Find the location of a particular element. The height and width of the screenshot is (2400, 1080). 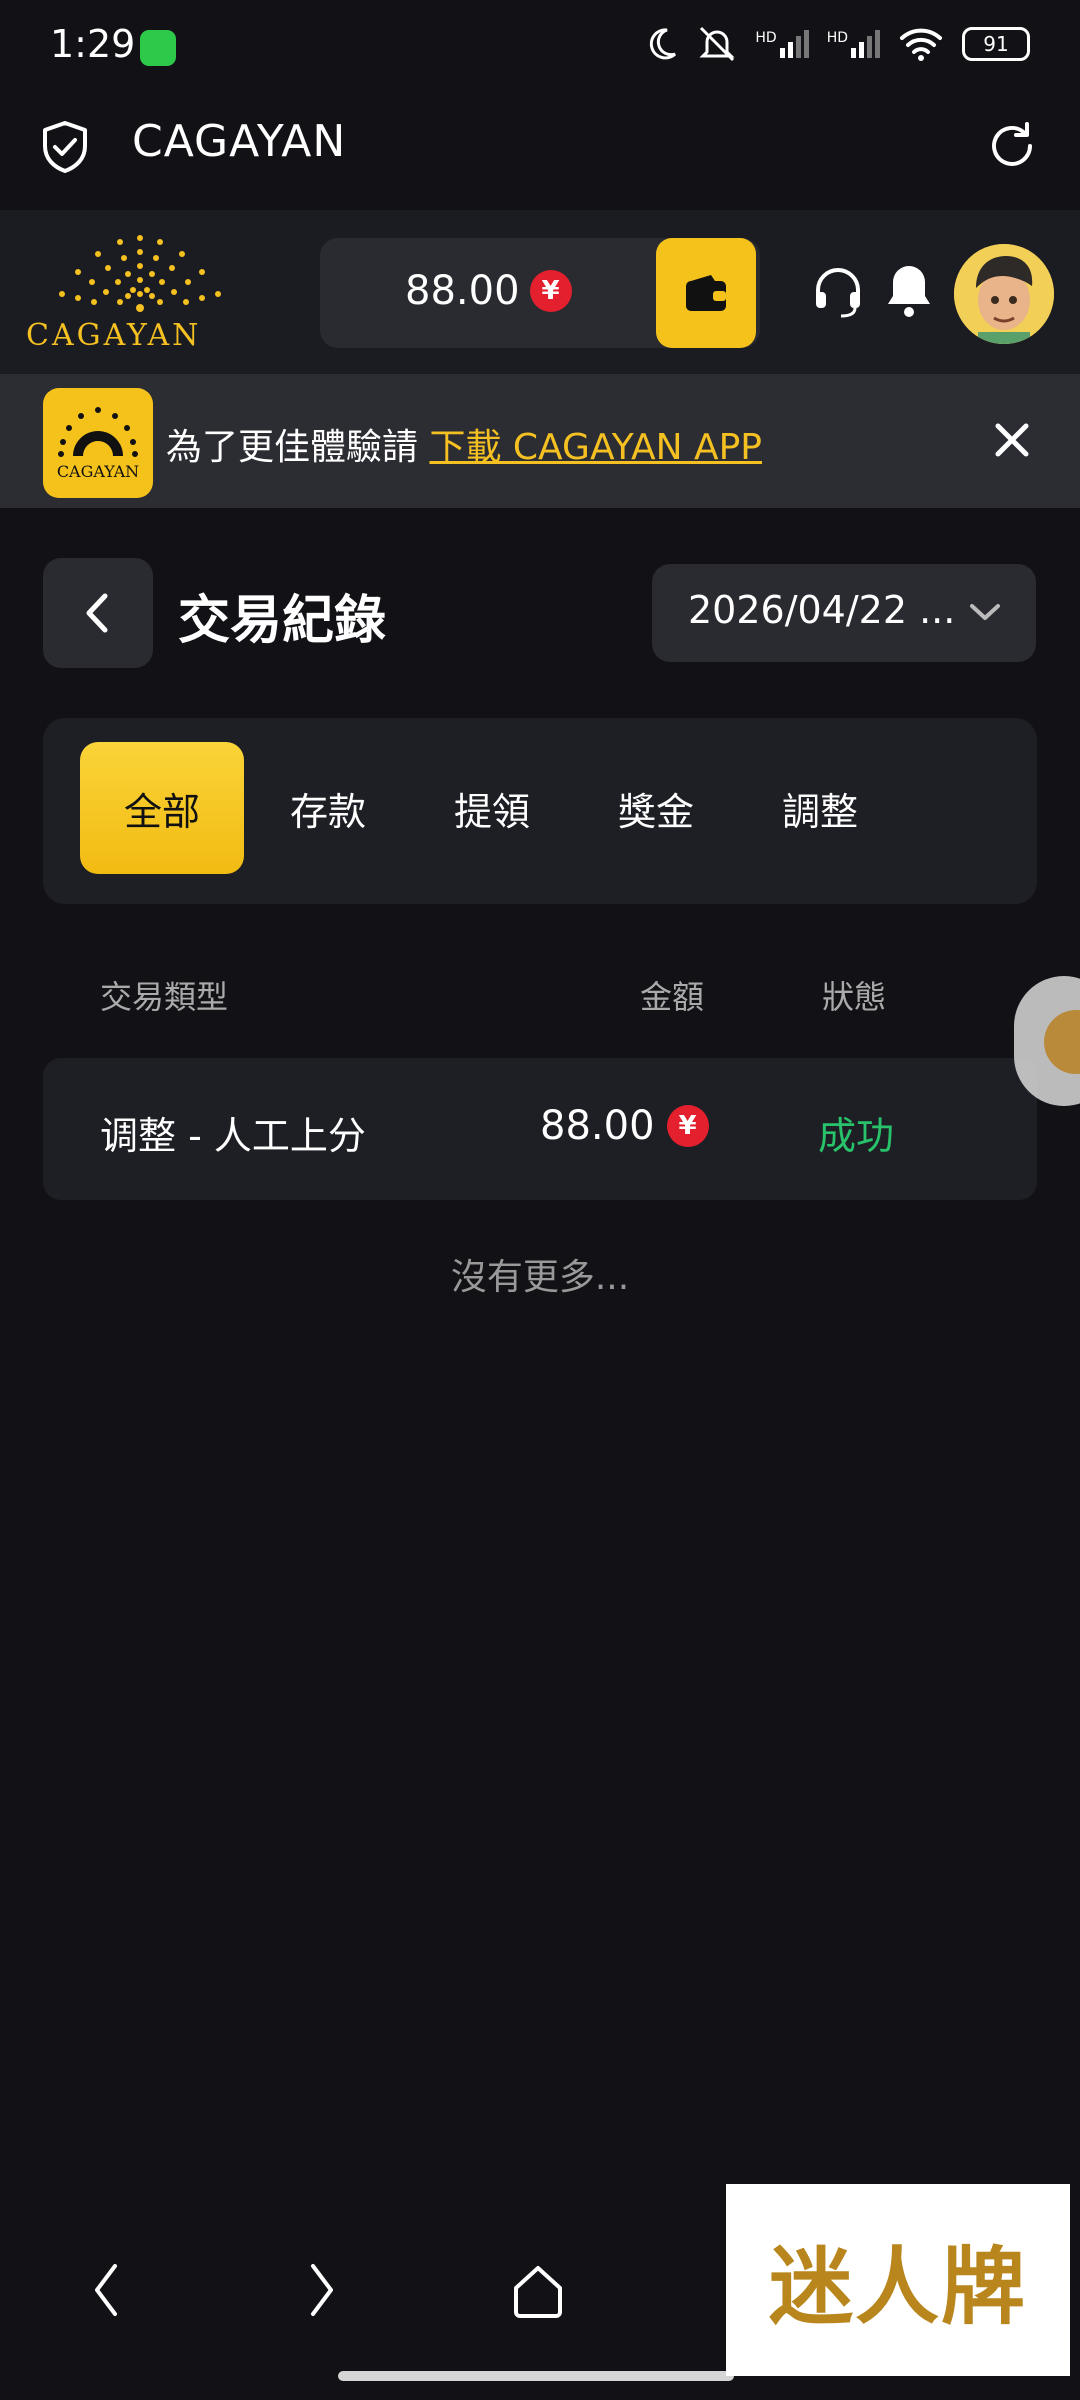

status-badge: 成功 is located at coordinates (856, 1136).